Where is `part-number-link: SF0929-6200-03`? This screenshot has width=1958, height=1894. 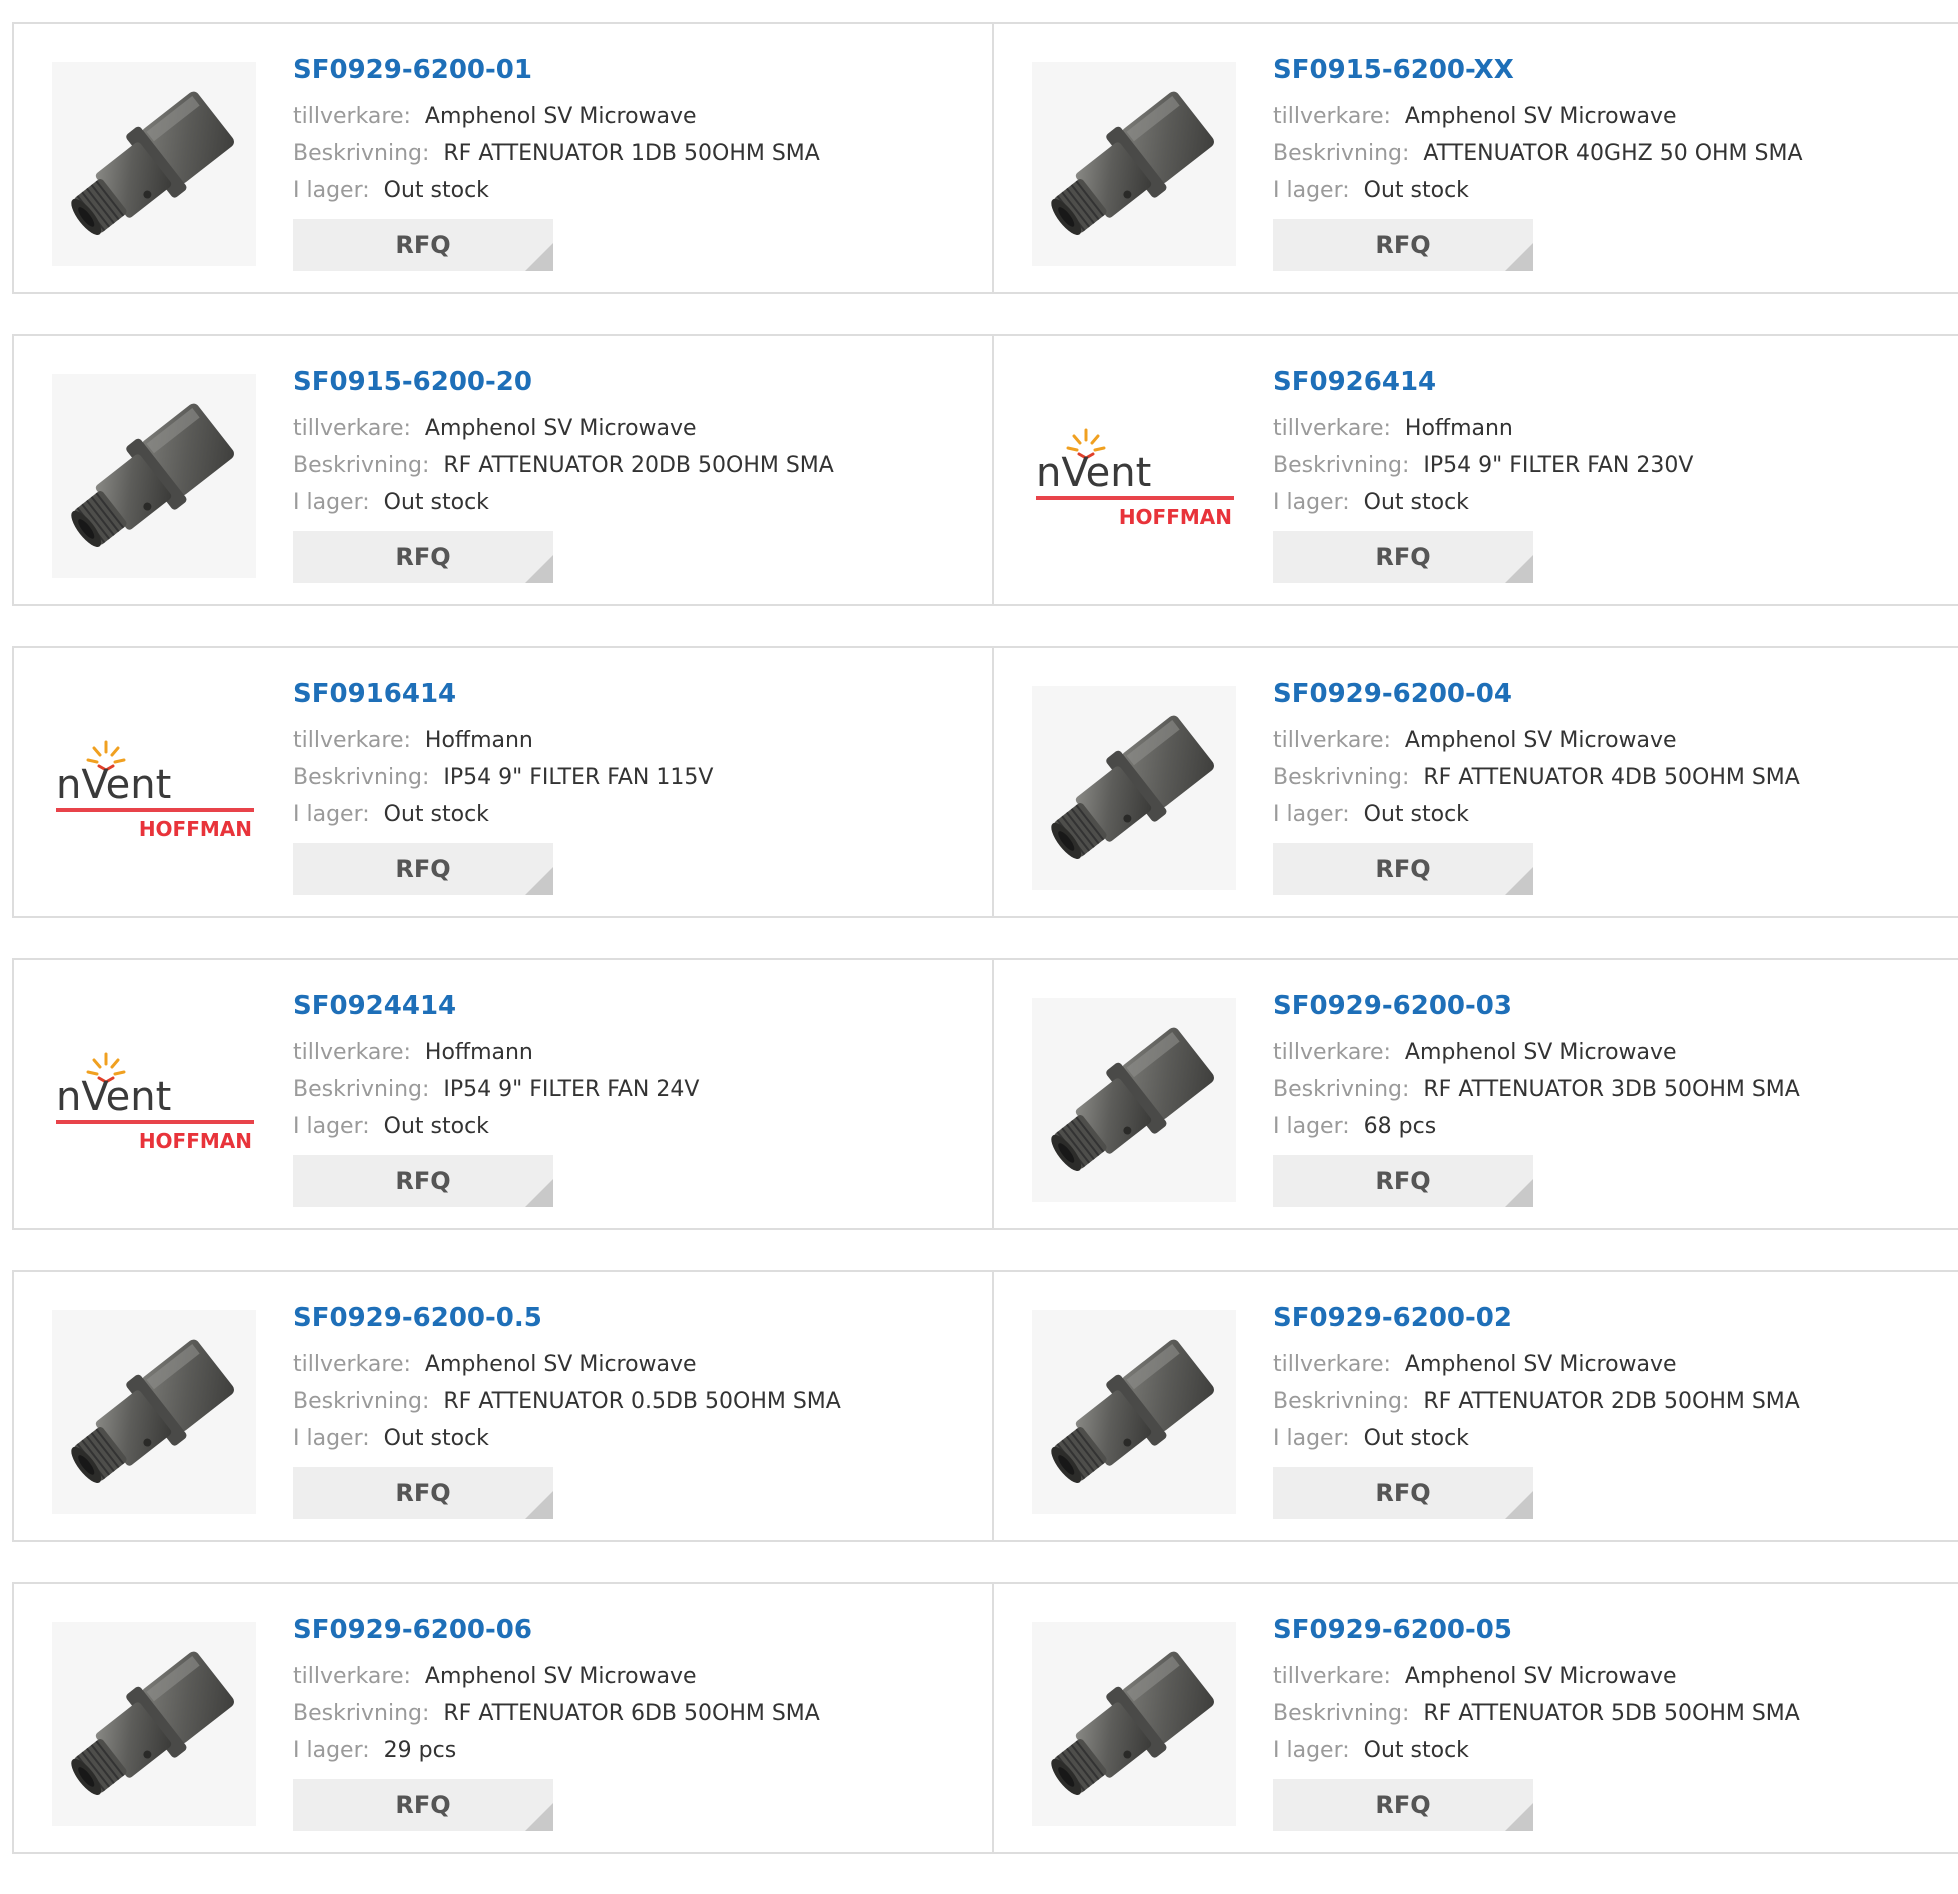
part-number-link: SF0929-6200-03 is located at coordinates (1615, 1006).